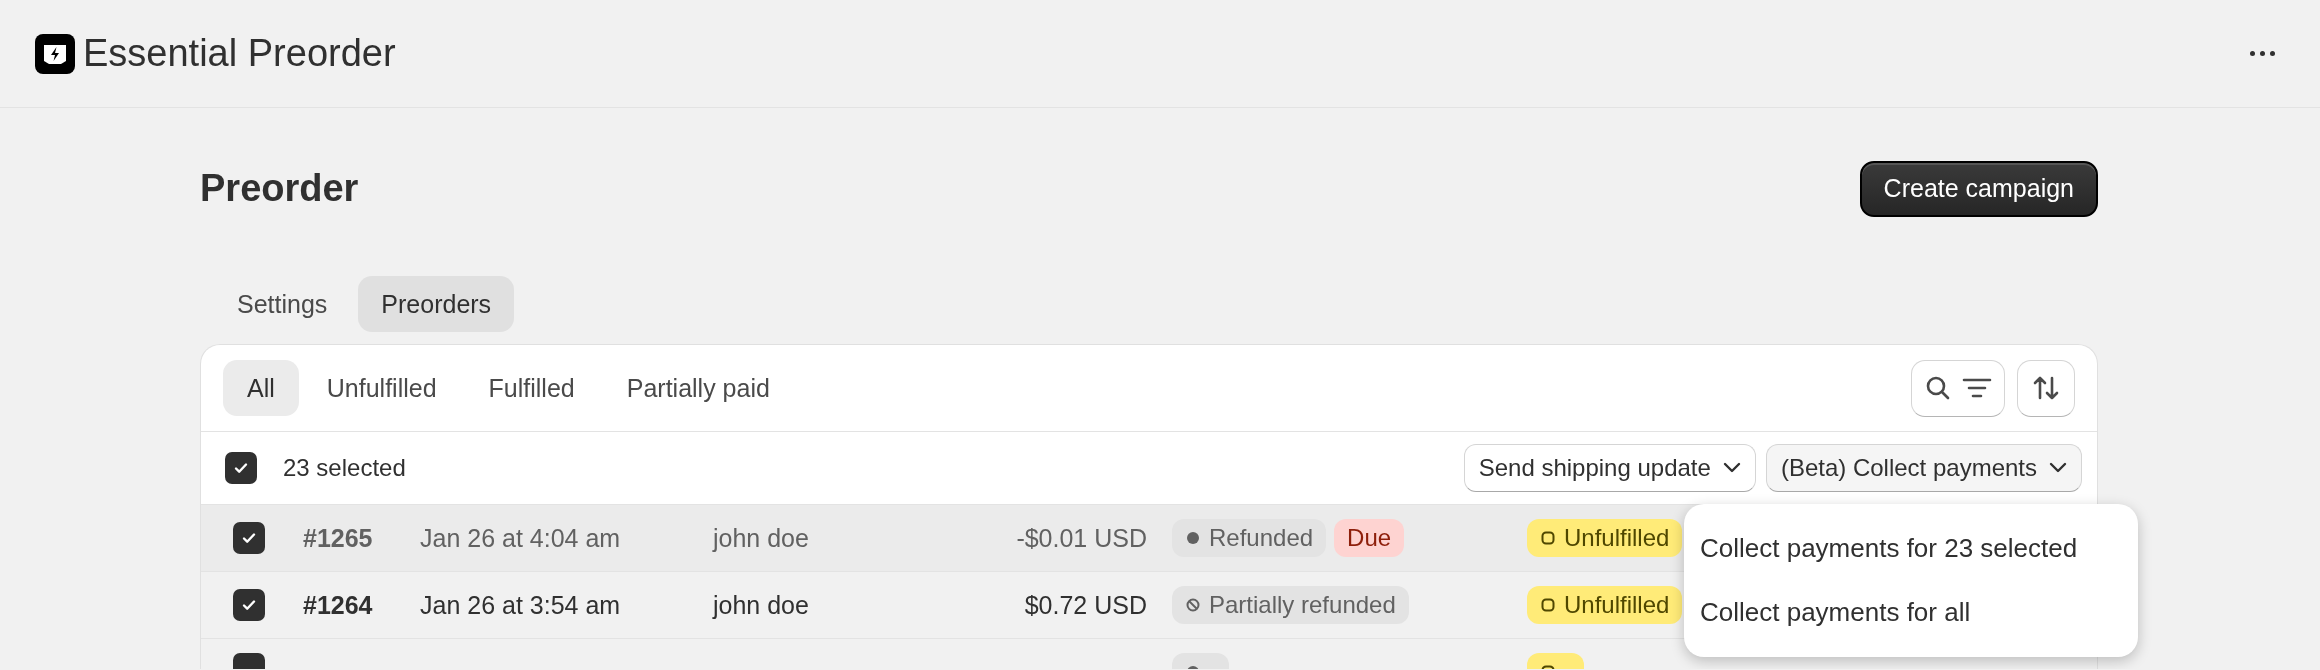 The width and height of the screenshot is (2320, 670). Describe the element at coordinates (531, 388) in the screenshot. I see `filter-tab: Fulfilled` at that location.